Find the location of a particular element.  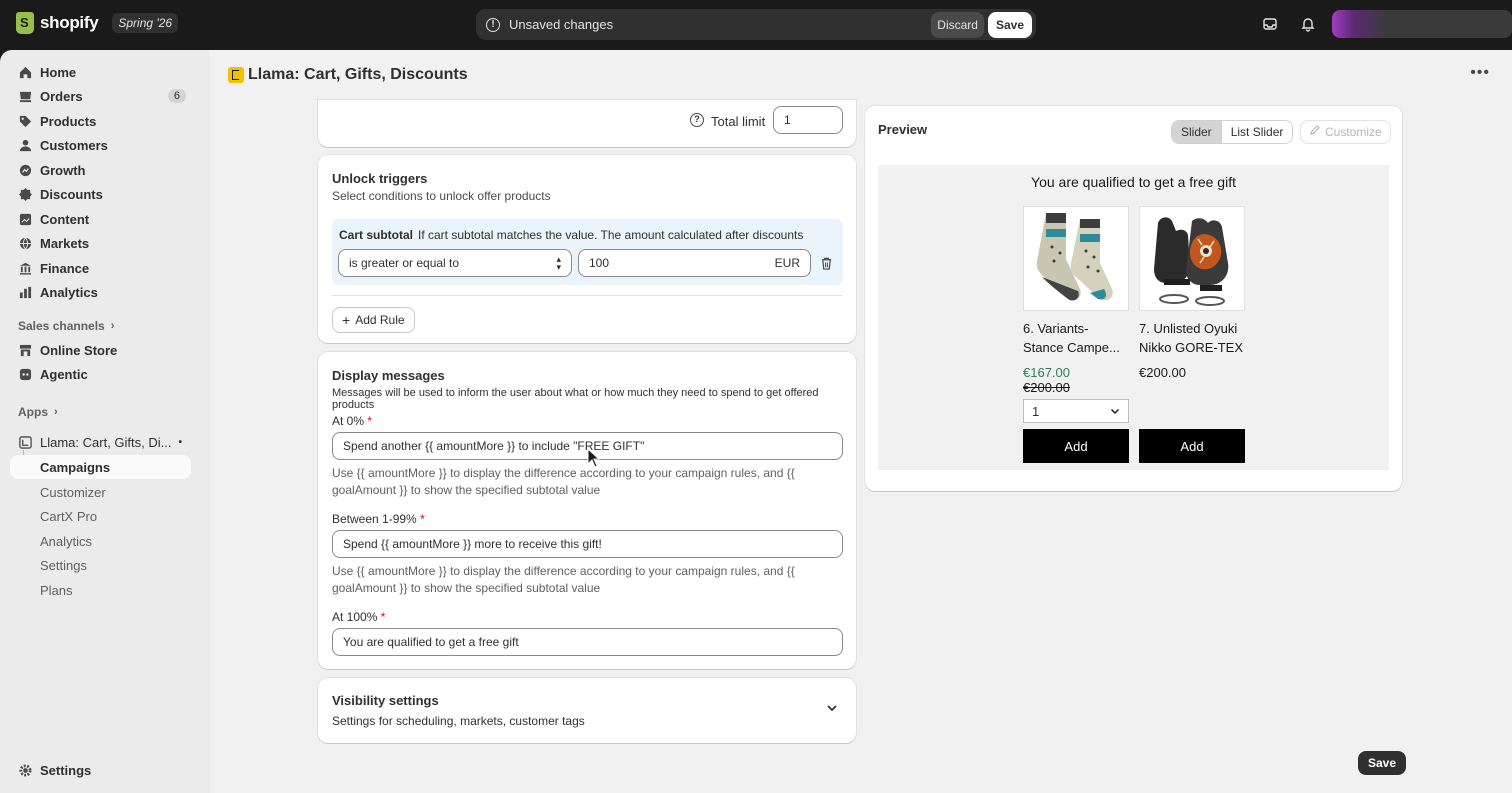

app-icon is located at coordinates (25, 442).